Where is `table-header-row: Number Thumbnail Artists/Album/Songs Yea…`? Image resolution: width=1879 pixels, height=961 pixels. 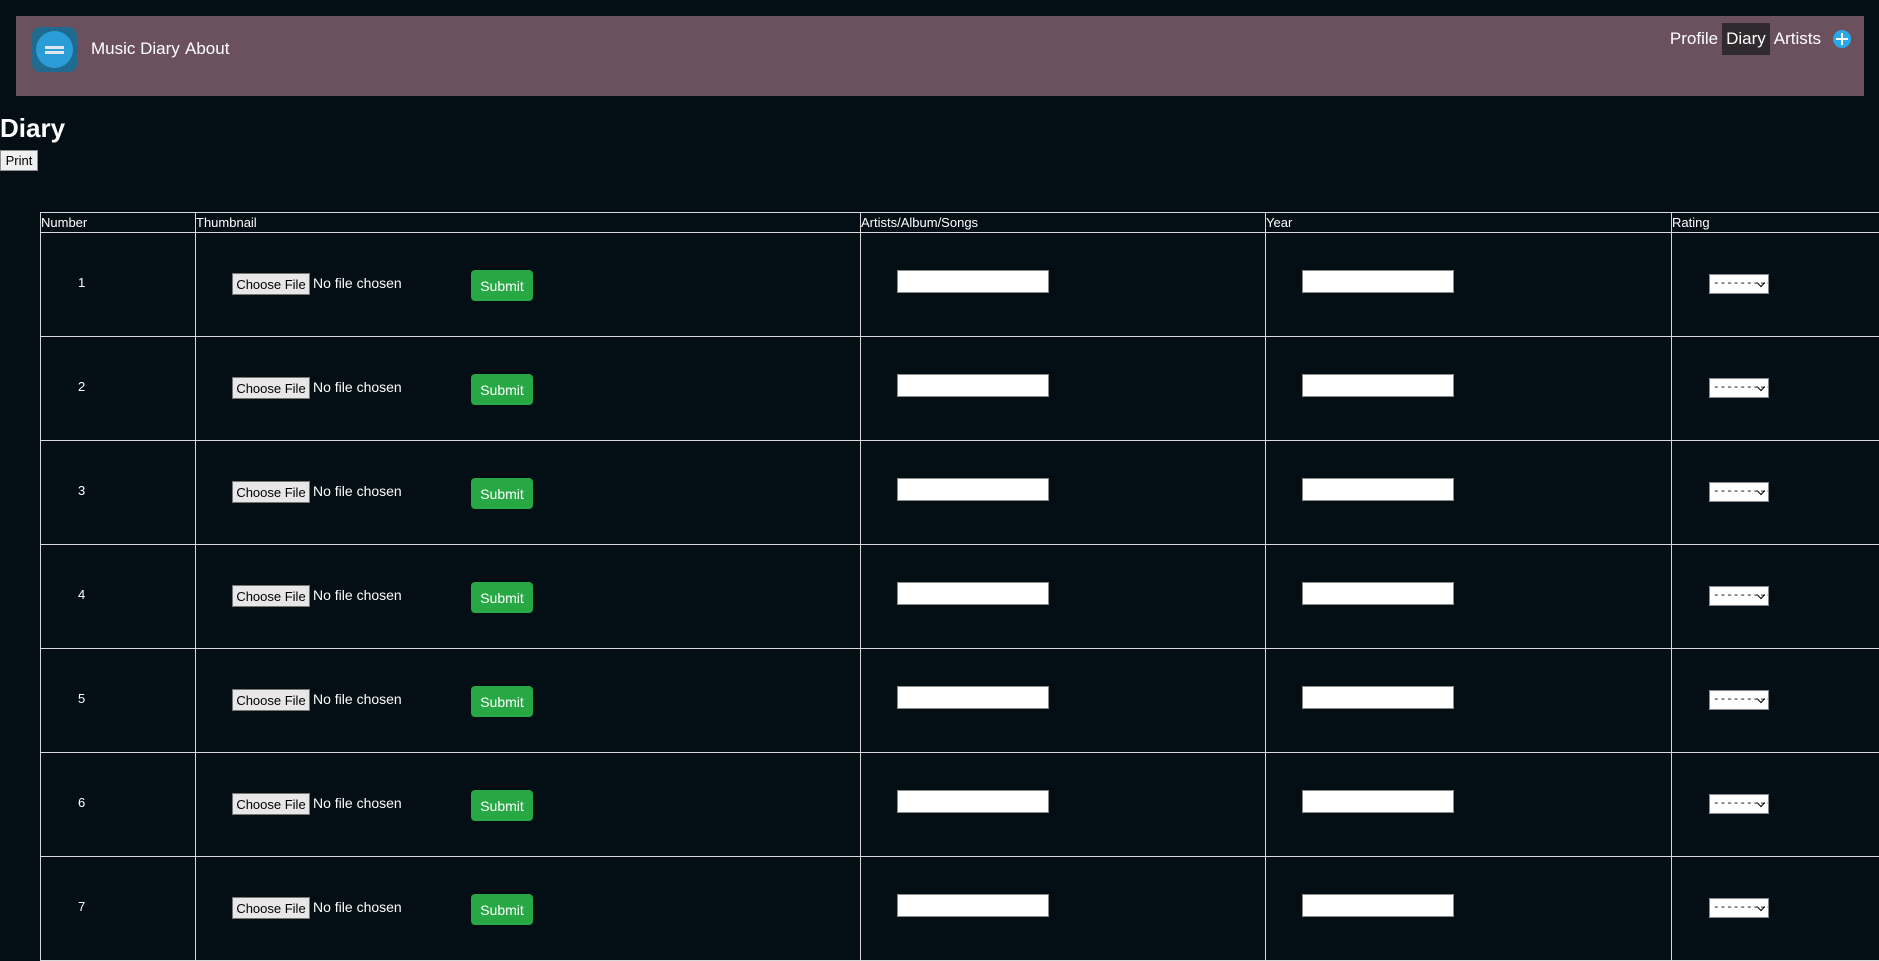
table-header-row: Number Thumbnail Artists/Album/Songs Yea… is located at coordinates (960, 223).